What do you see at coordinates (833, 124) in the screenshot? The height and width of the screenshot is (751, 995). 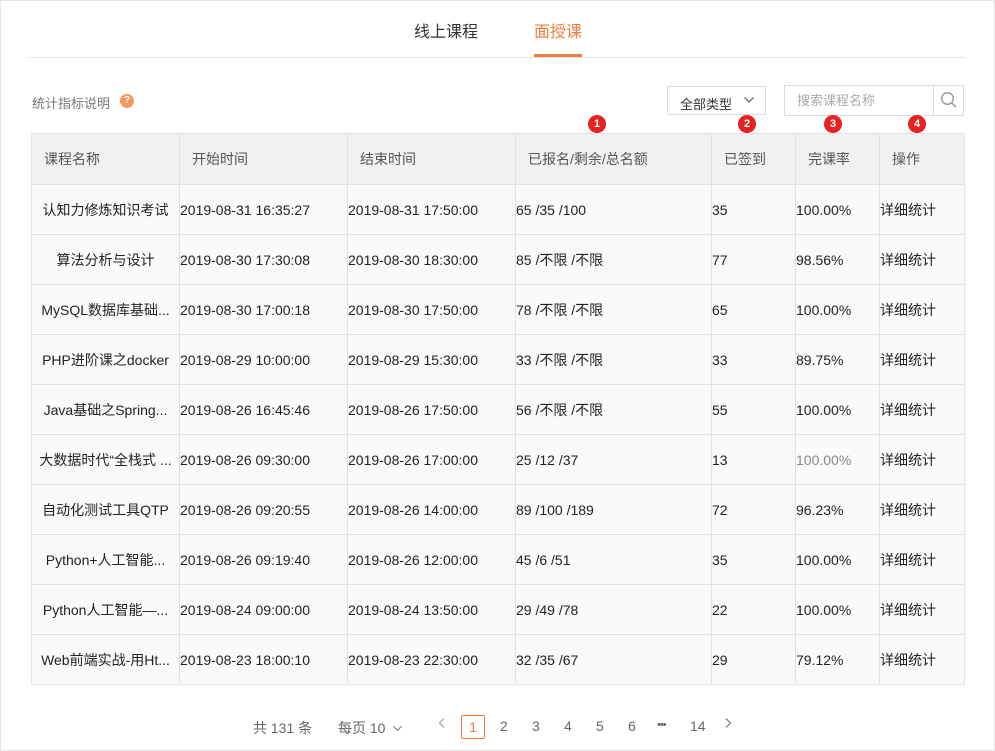 I see `annotation-marker-3: 3` at bounding box center [833, 124].